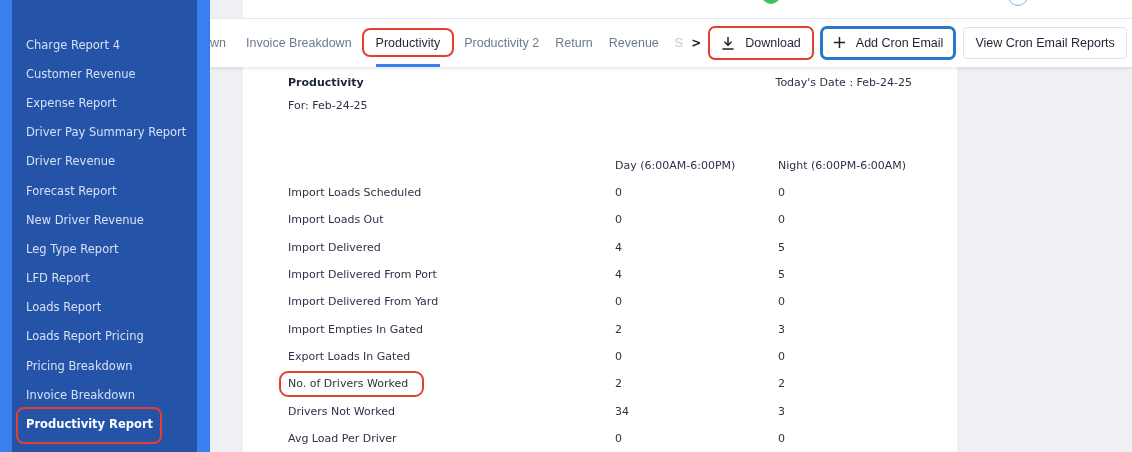  I want to click on sidebar-item: Driver Revenue, so click(71, 161).